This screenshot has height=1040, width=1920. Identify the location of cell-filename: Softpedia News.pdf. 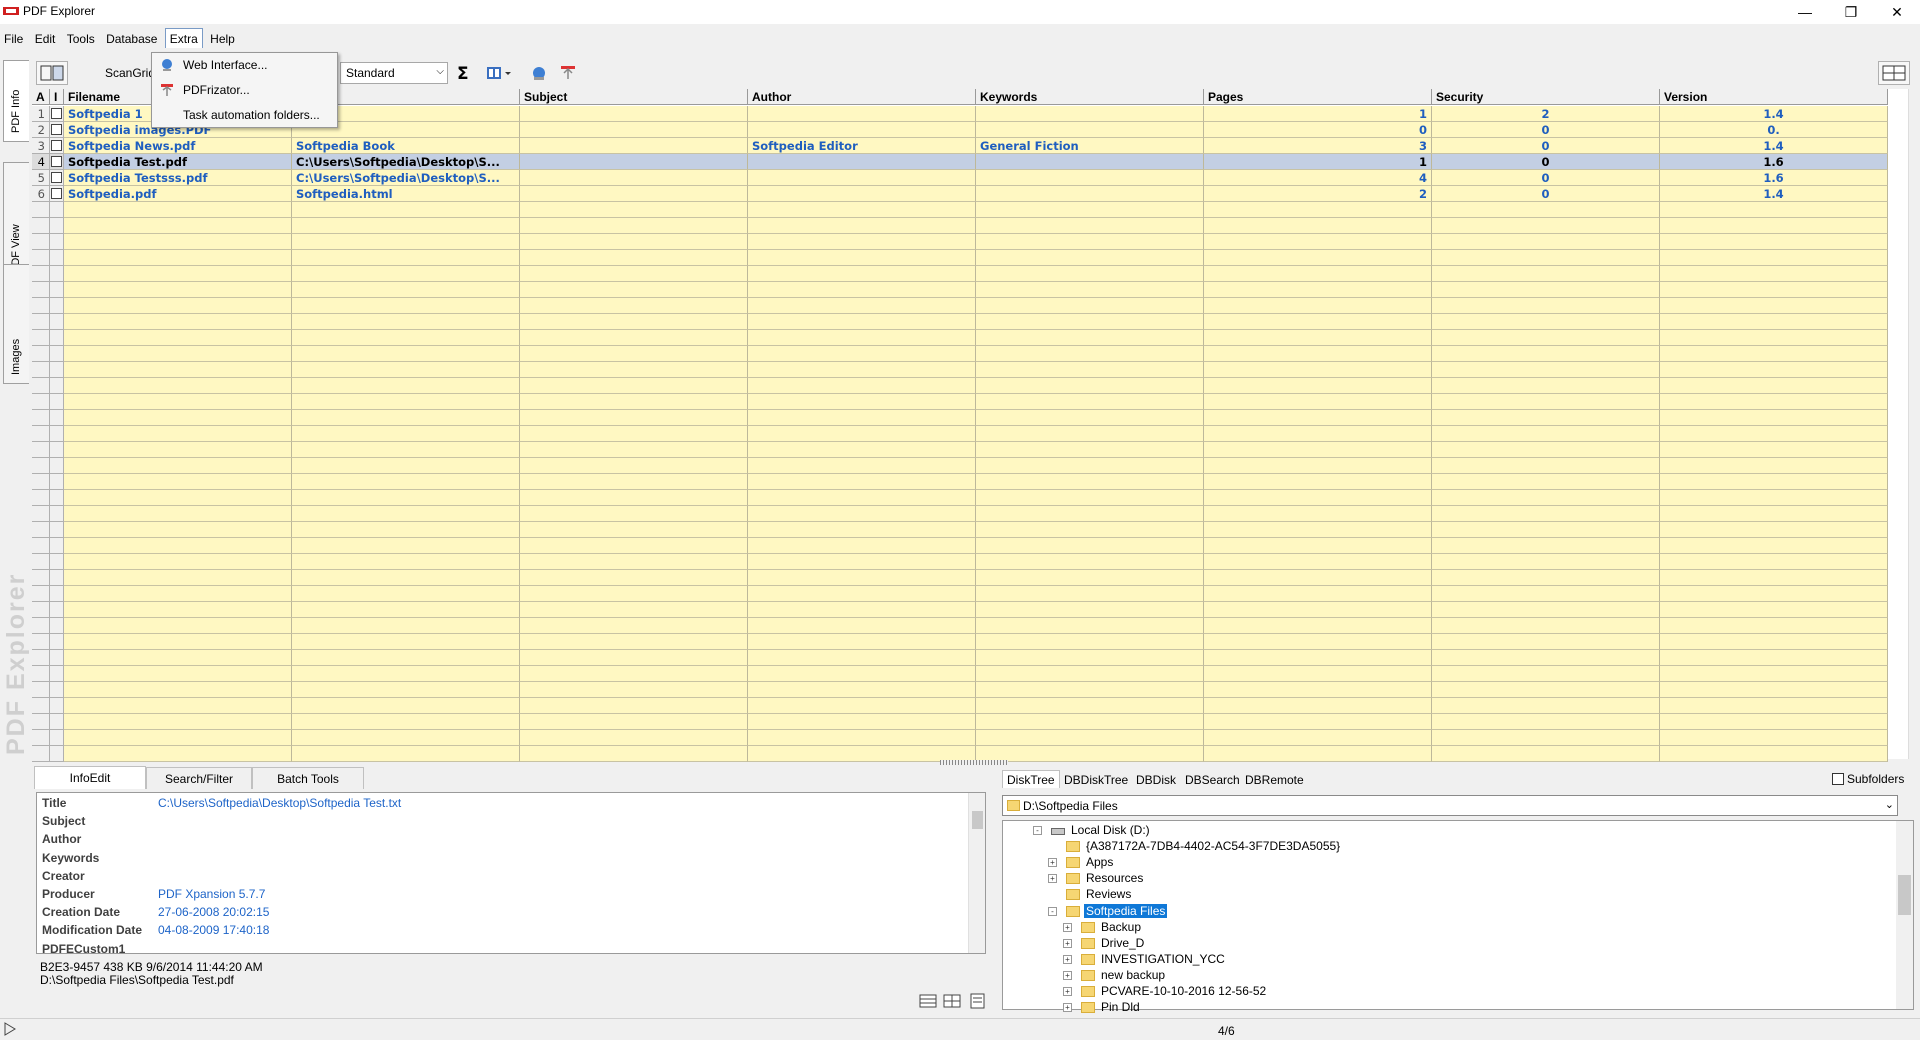
(178, 146).